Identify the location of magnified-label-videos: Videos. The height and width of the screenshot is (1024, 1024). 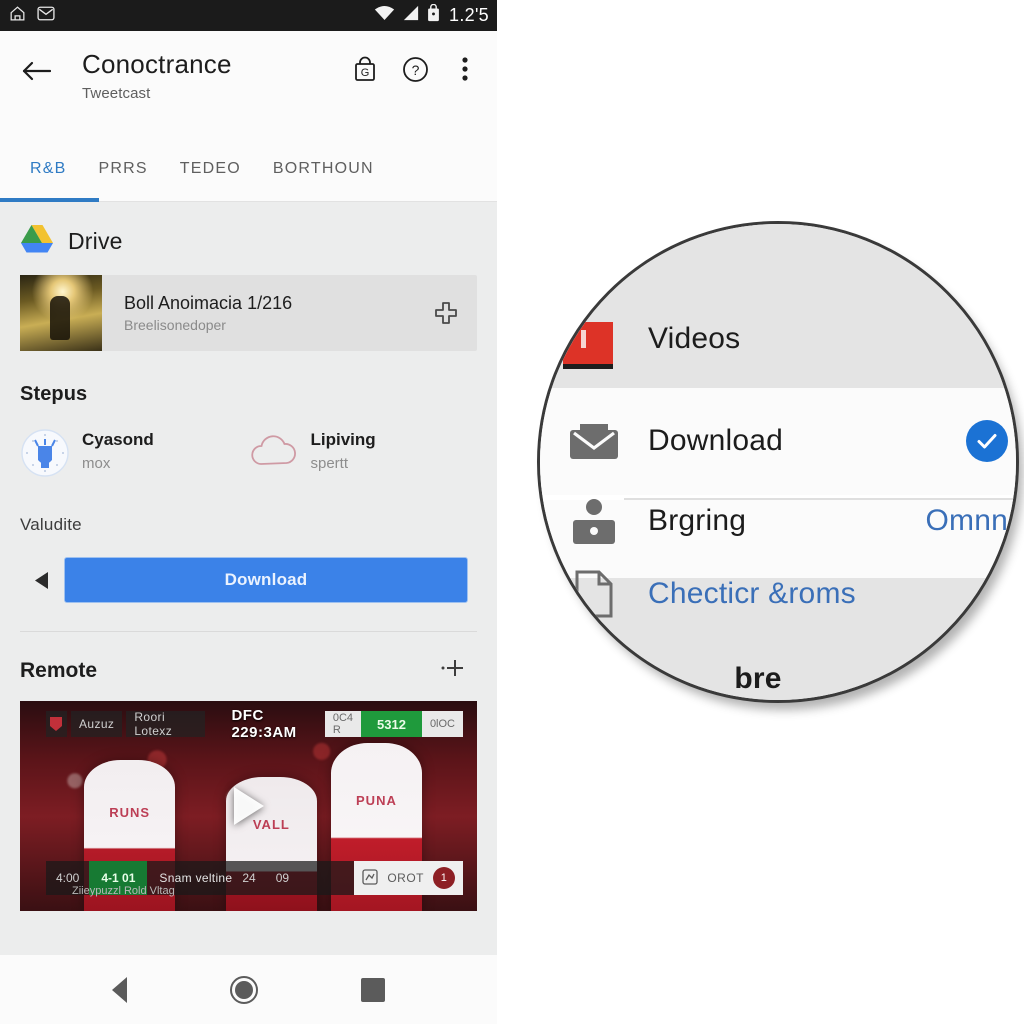
(694, 338).